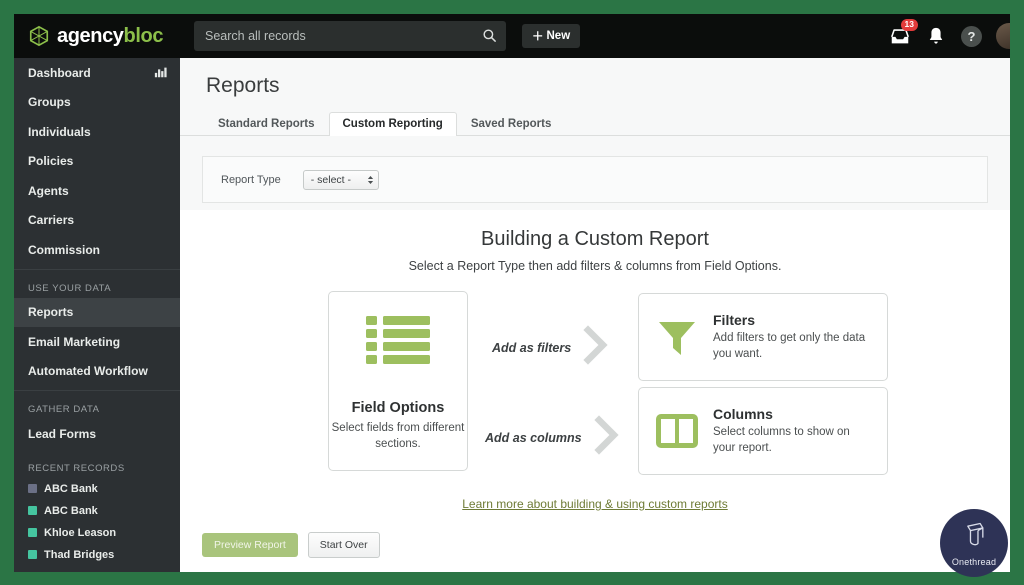 The width and height of the screenshot is (1024, 585). What do you see at coordinates (161, 73) in the screenshot?
I see `bar-chart-icon` at bounding box center [161, 73].